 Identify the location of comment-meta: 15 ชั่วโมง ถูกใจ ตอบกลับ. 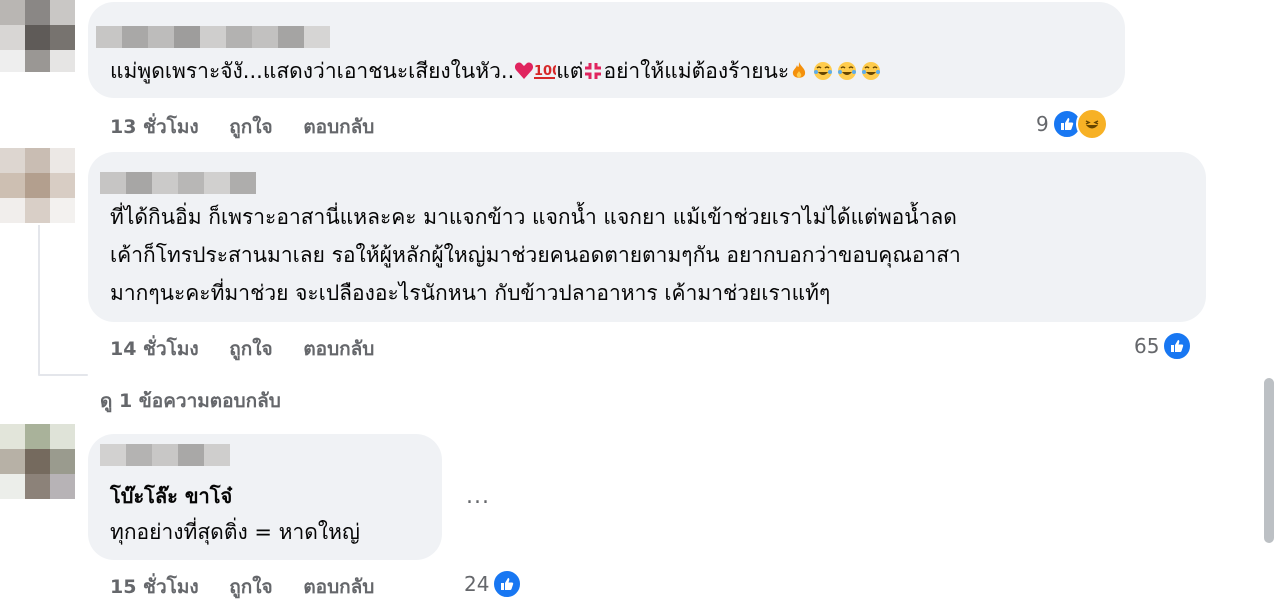
(242, 587).